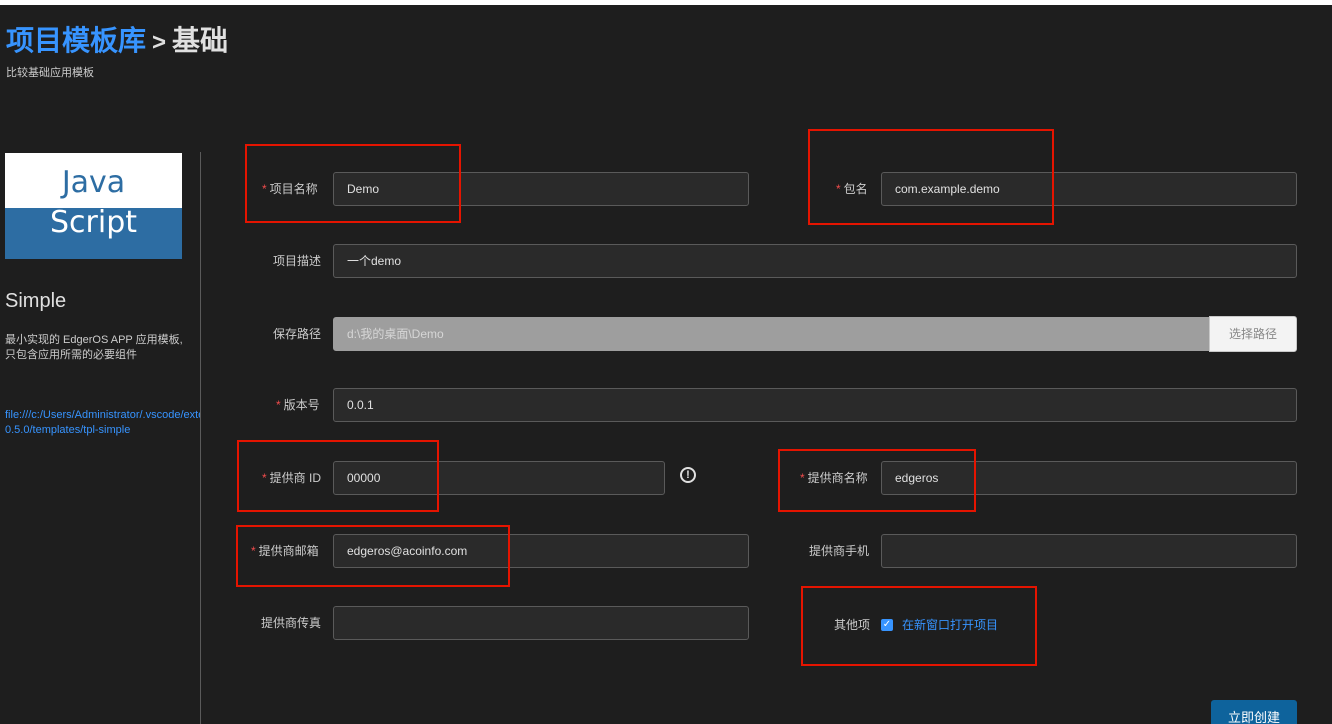 The width and height of the screenshot is (1332, 724). I want to click on sidebar-divider, so click(200, 438).